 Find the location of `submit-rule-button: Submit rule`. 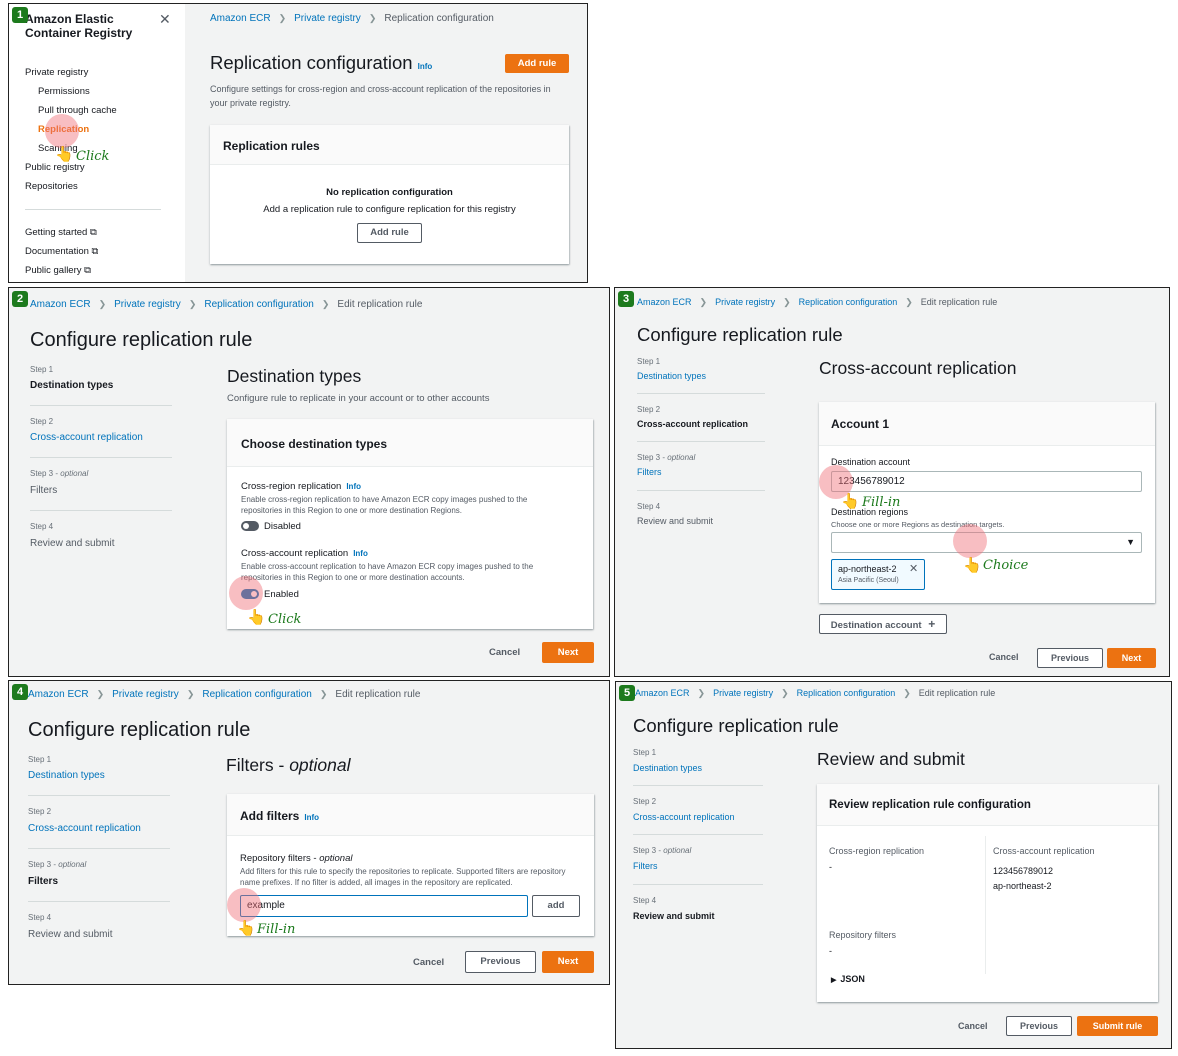

submit-rule-button: Submit rule is located at coordinates (1117, 1026).